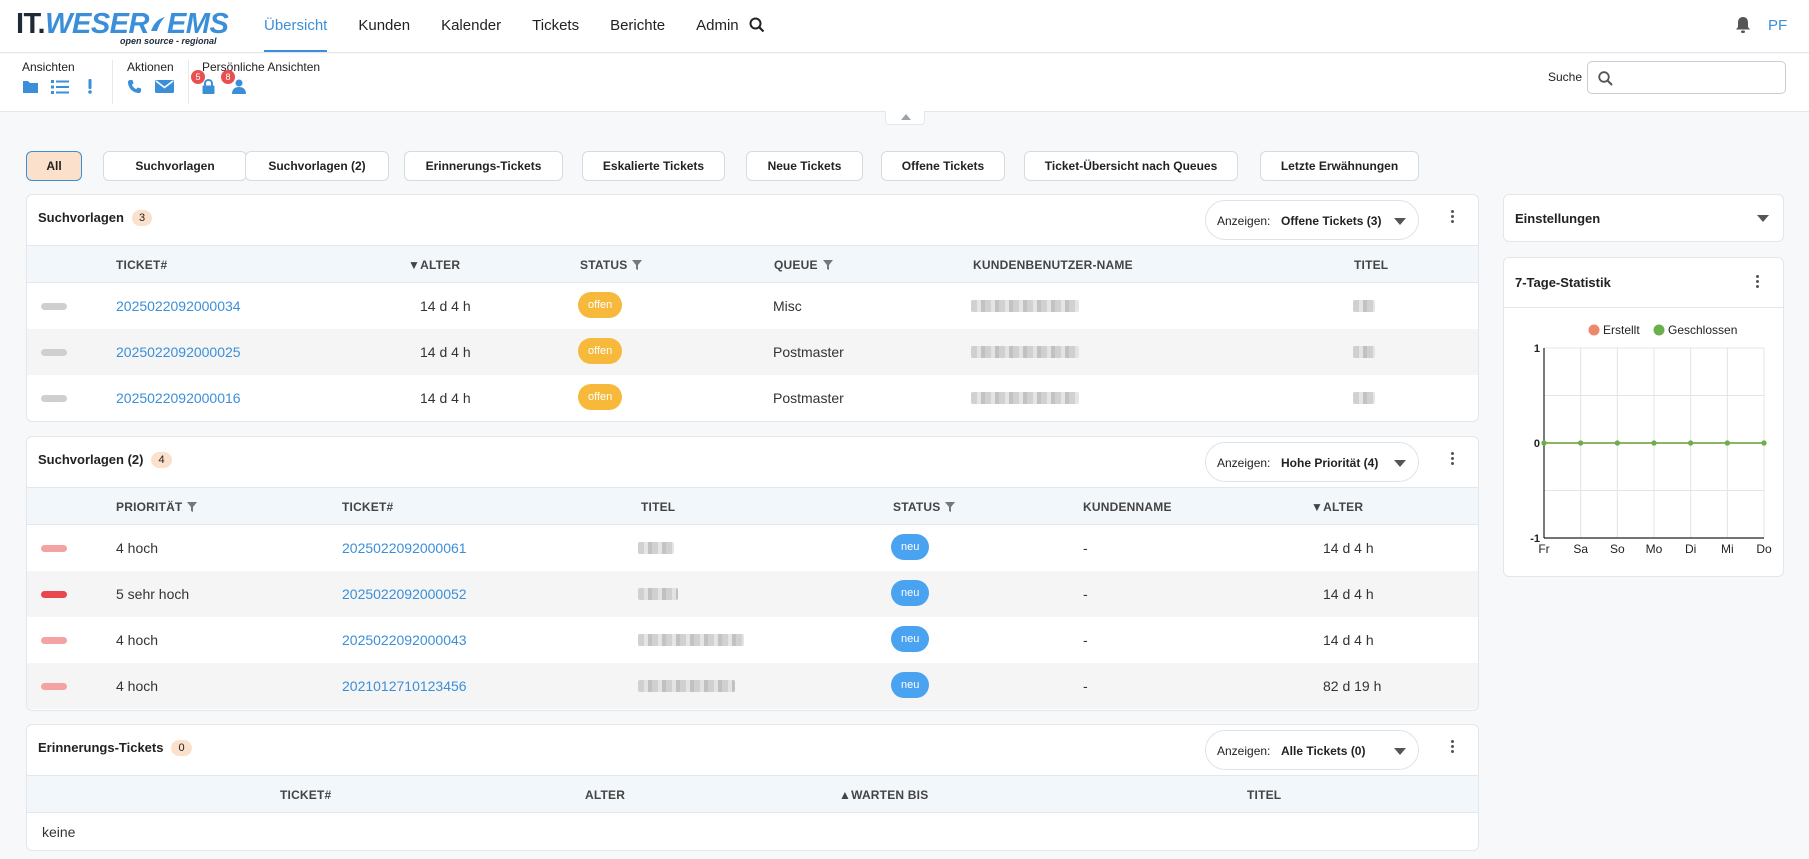 The height and width of the screenshot is (859, 1809). I want to click on filter-all: All, so click(54, 166).